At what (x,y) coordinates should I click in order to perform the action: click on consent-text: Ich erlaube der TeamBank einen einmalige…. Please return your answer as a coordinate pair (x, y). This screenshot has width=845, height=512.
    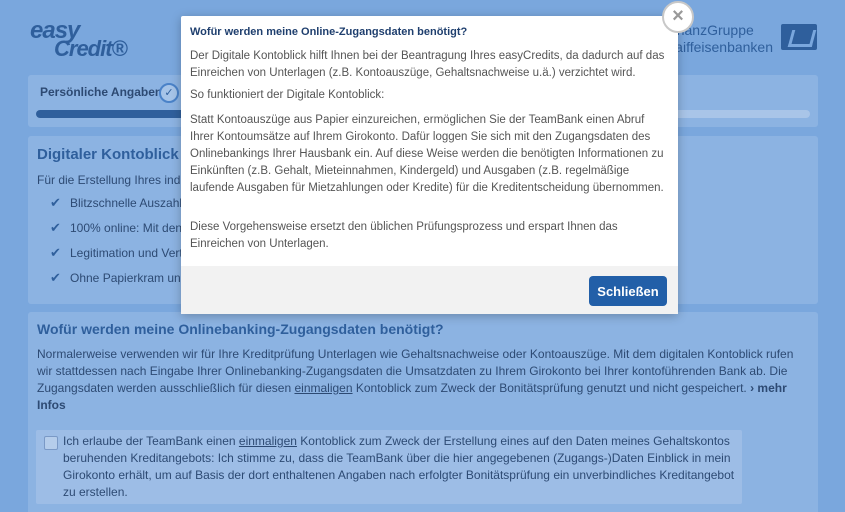
    Looking at the image, I should click on (399, 466).